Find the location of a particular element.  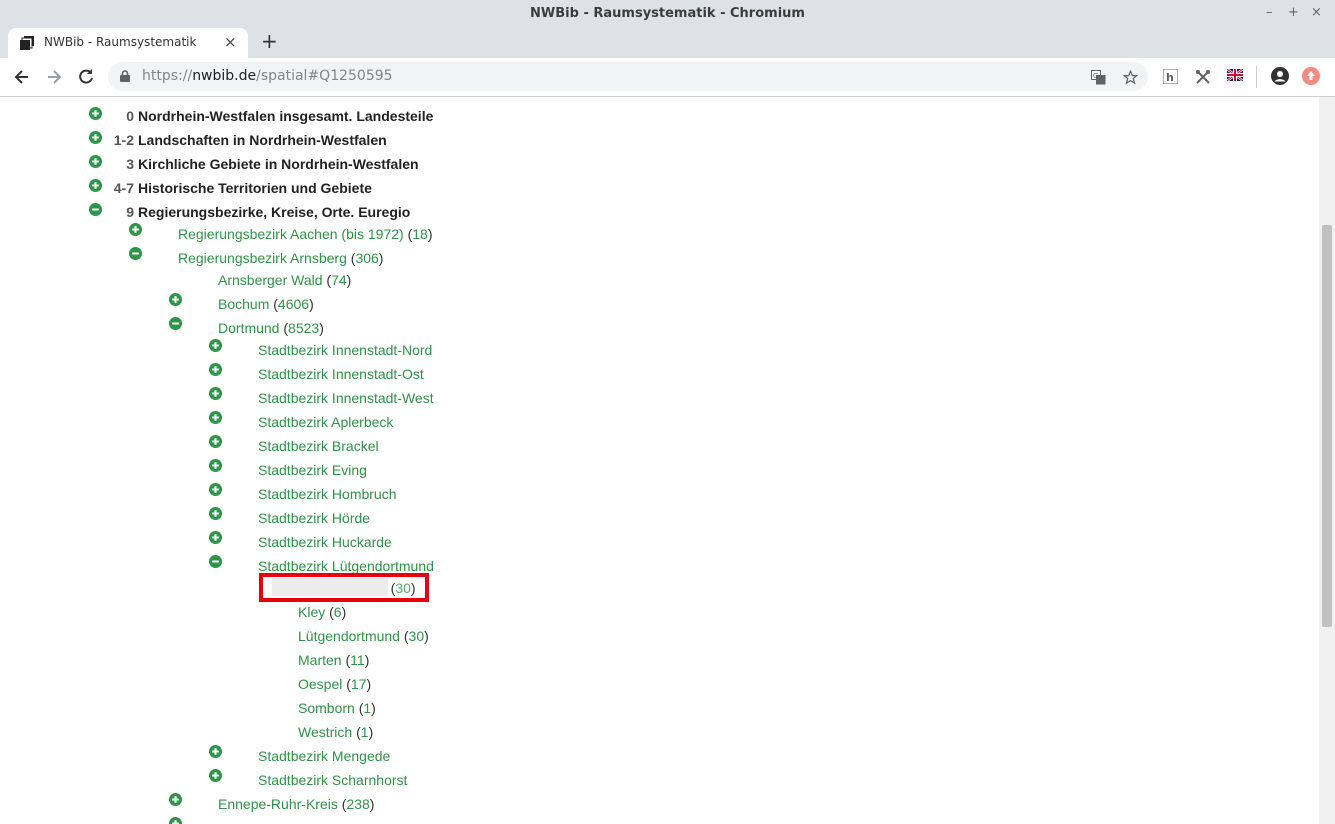

minimize-button: – is located at coordinates (1269, 12).